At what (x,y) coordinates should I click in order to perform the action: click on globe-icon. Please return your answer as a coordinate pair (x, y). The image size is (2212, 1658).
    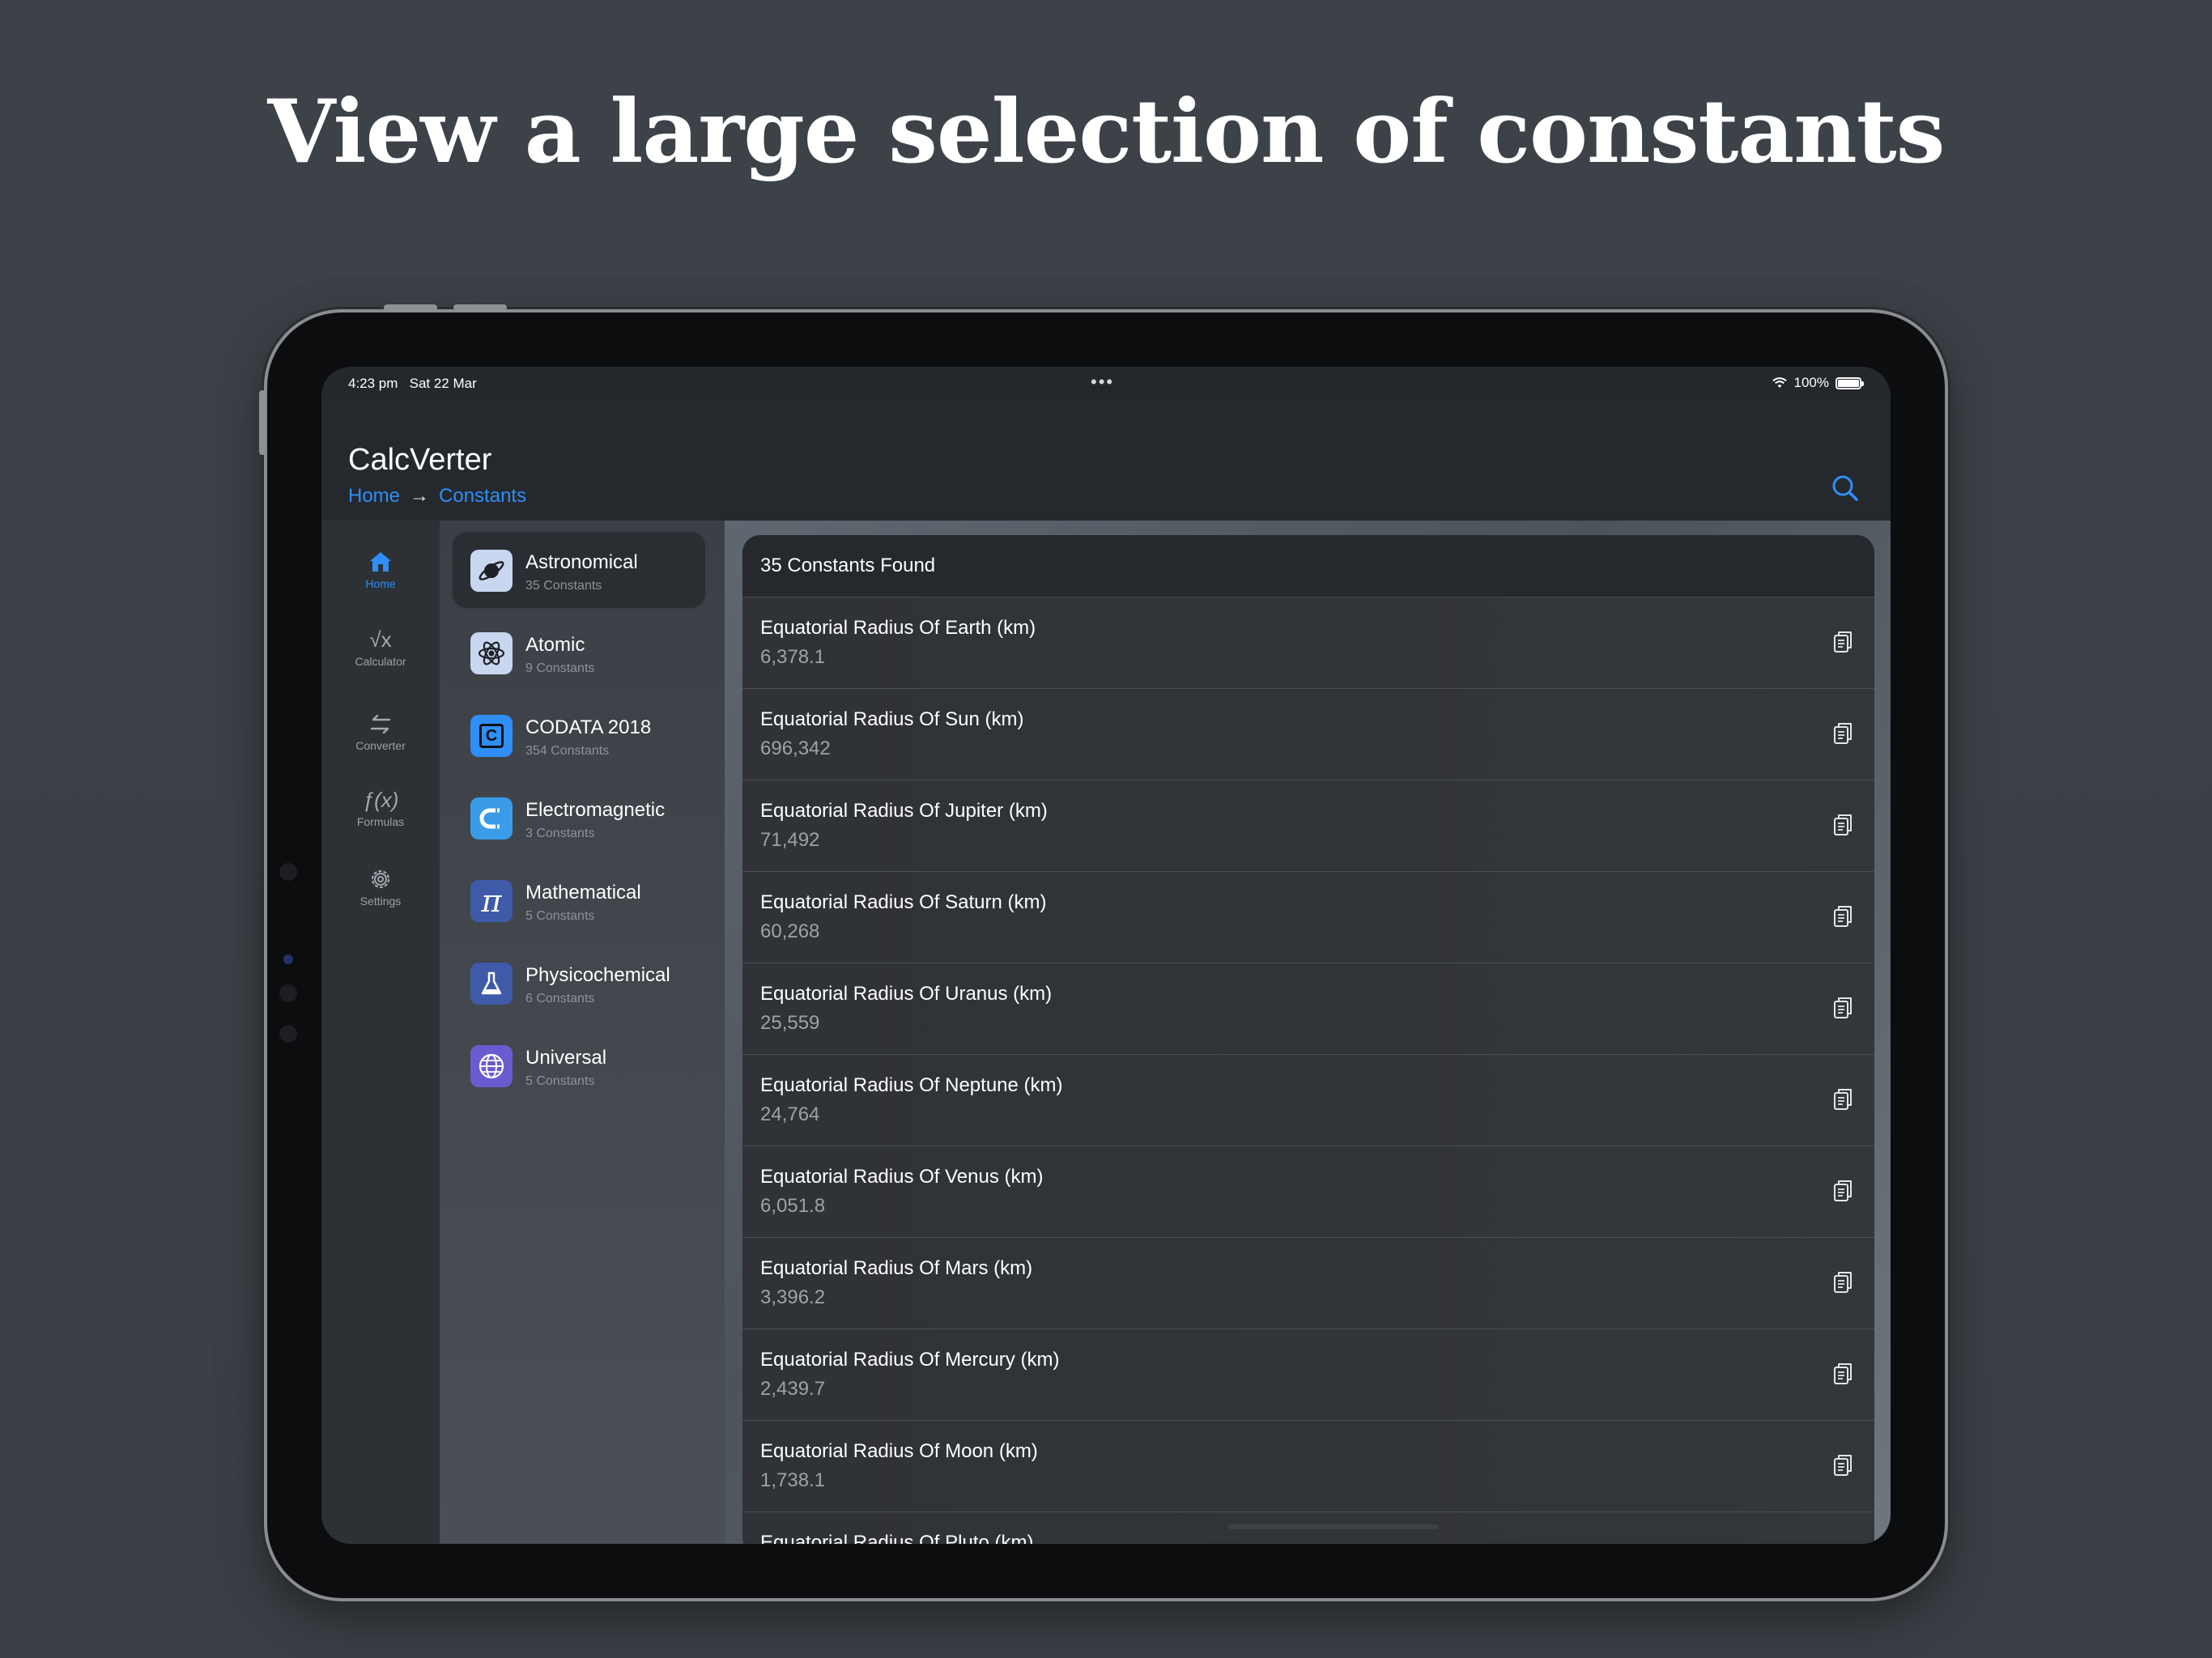
    Looking at the image, I should click on (492, 1066).